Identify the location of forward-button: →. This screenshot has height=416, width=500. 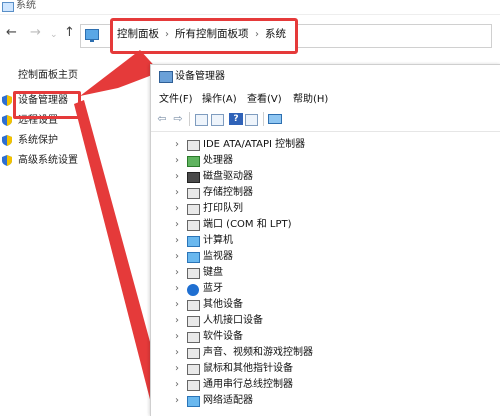
(35, 33).